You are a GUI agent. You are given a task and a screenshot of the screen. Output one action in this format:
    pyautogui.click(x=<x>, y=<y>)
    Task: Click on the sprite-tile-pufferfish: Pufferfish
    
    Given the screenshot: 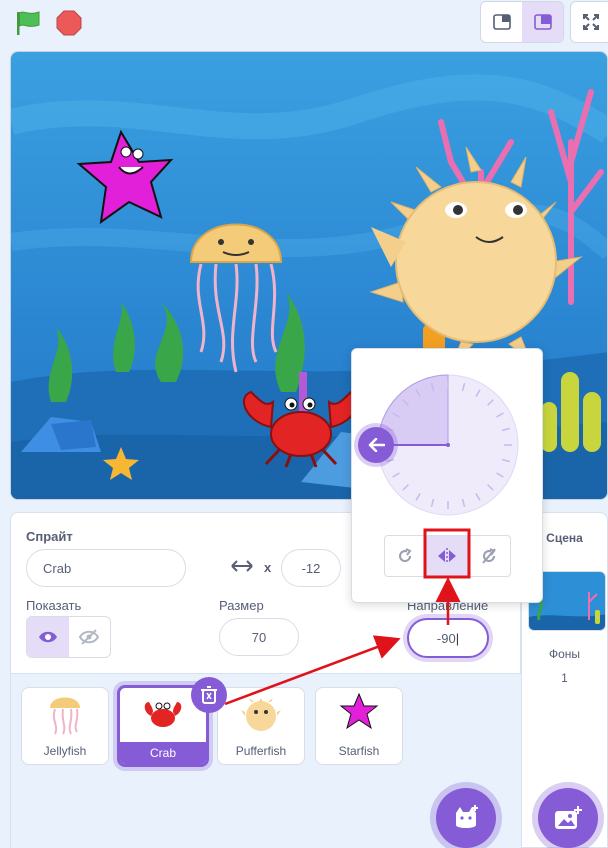 What is the action you would take?
    pyautogui.click(x=261, y=726)
    